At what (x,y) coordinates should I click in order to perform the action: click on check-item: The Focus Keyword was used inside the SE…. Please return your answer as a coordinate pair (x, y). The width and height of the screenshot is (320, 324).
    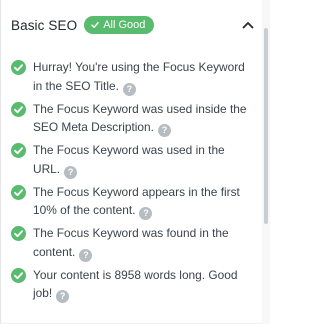
    Looking at the image, I should click on (132, 118).